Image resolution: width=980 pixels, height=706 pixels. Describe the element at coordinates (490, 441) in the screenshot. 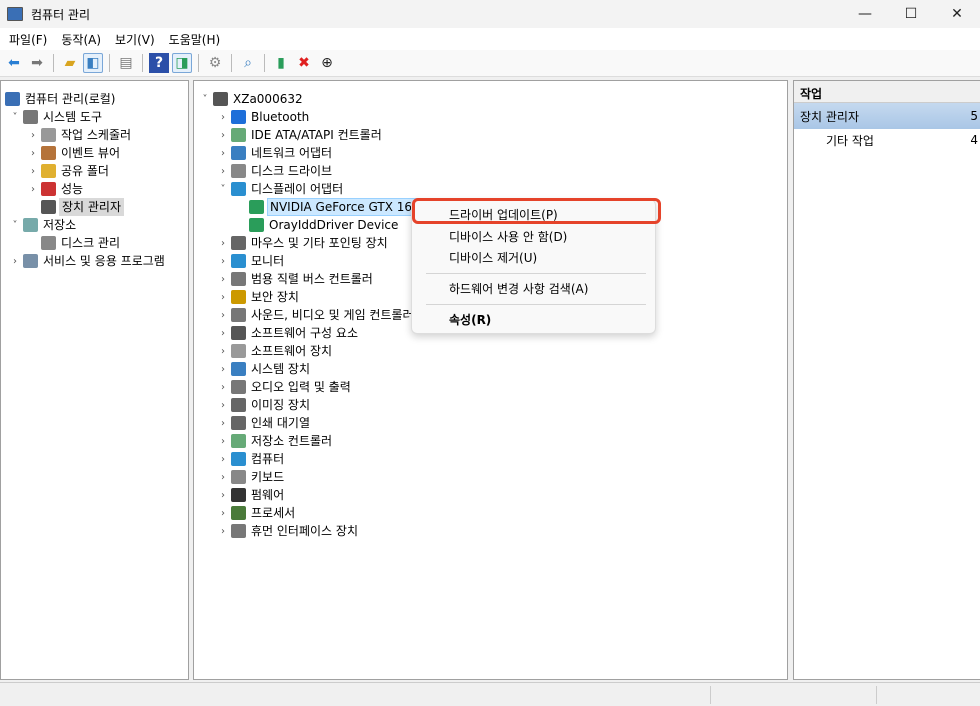

I see `device-tree-item: › 저장소 컨트롤러` at that location.